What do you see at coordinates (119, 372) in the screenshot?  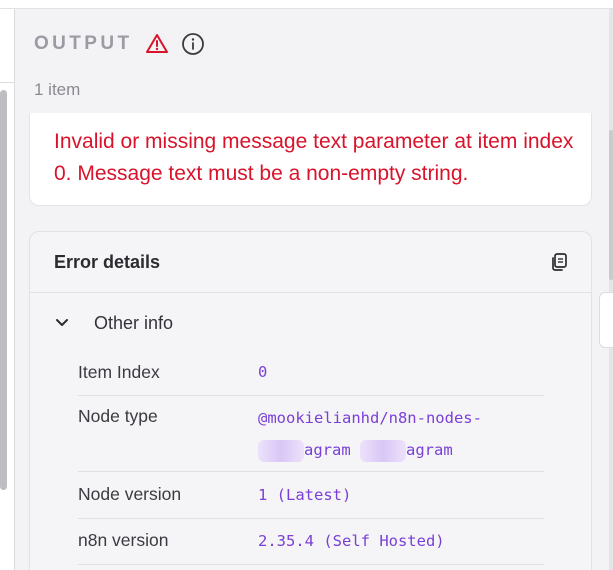 I see `detail-key: Item Index` at bounding box center [119, 372].